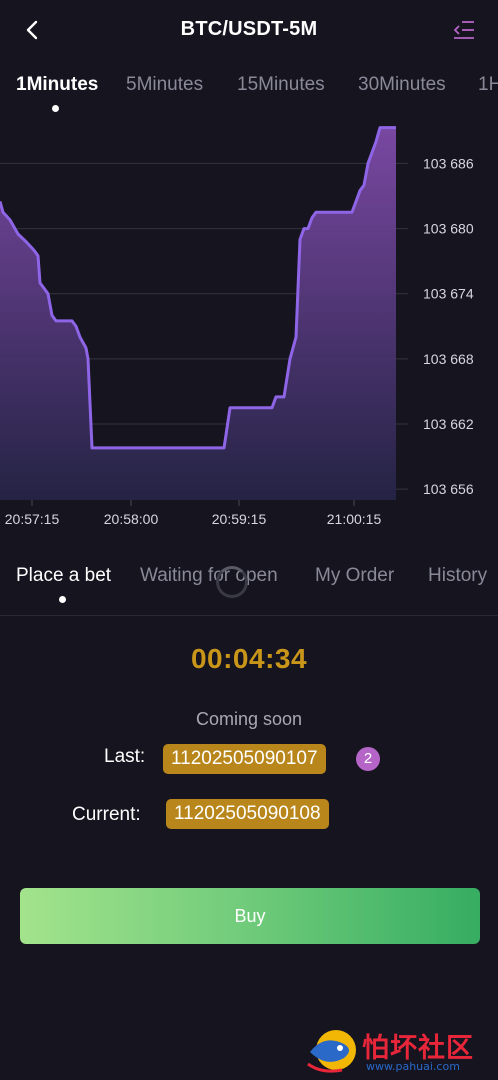 The height and width of the screenshot is (1080, 498). What do you see at coordinates (106, 814) in the screenshot?
I see `current-label: Current:` at bounding box center [106, 814].